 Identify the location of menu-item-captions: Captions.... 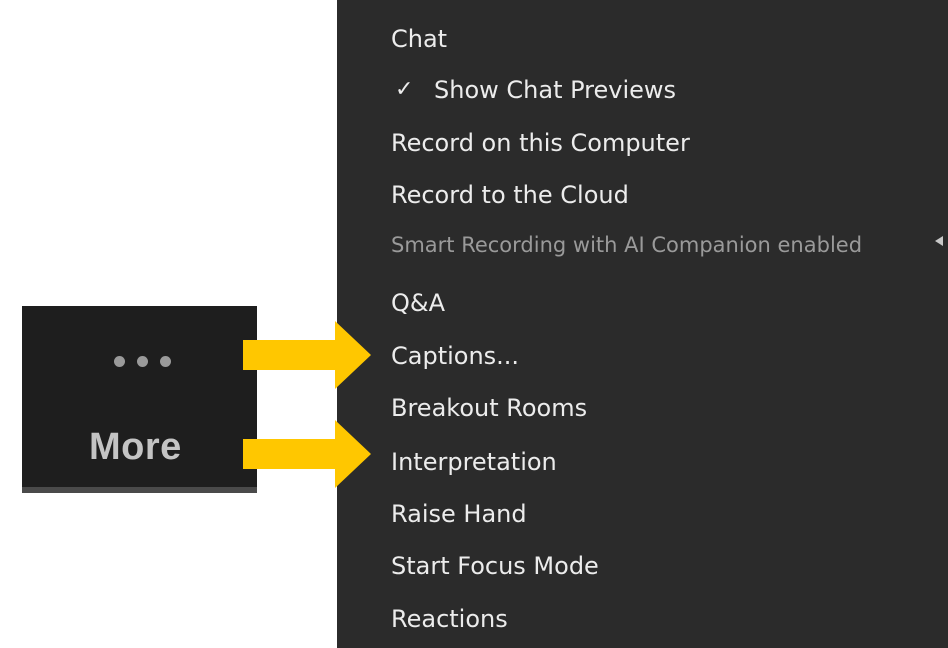
(455, 356).